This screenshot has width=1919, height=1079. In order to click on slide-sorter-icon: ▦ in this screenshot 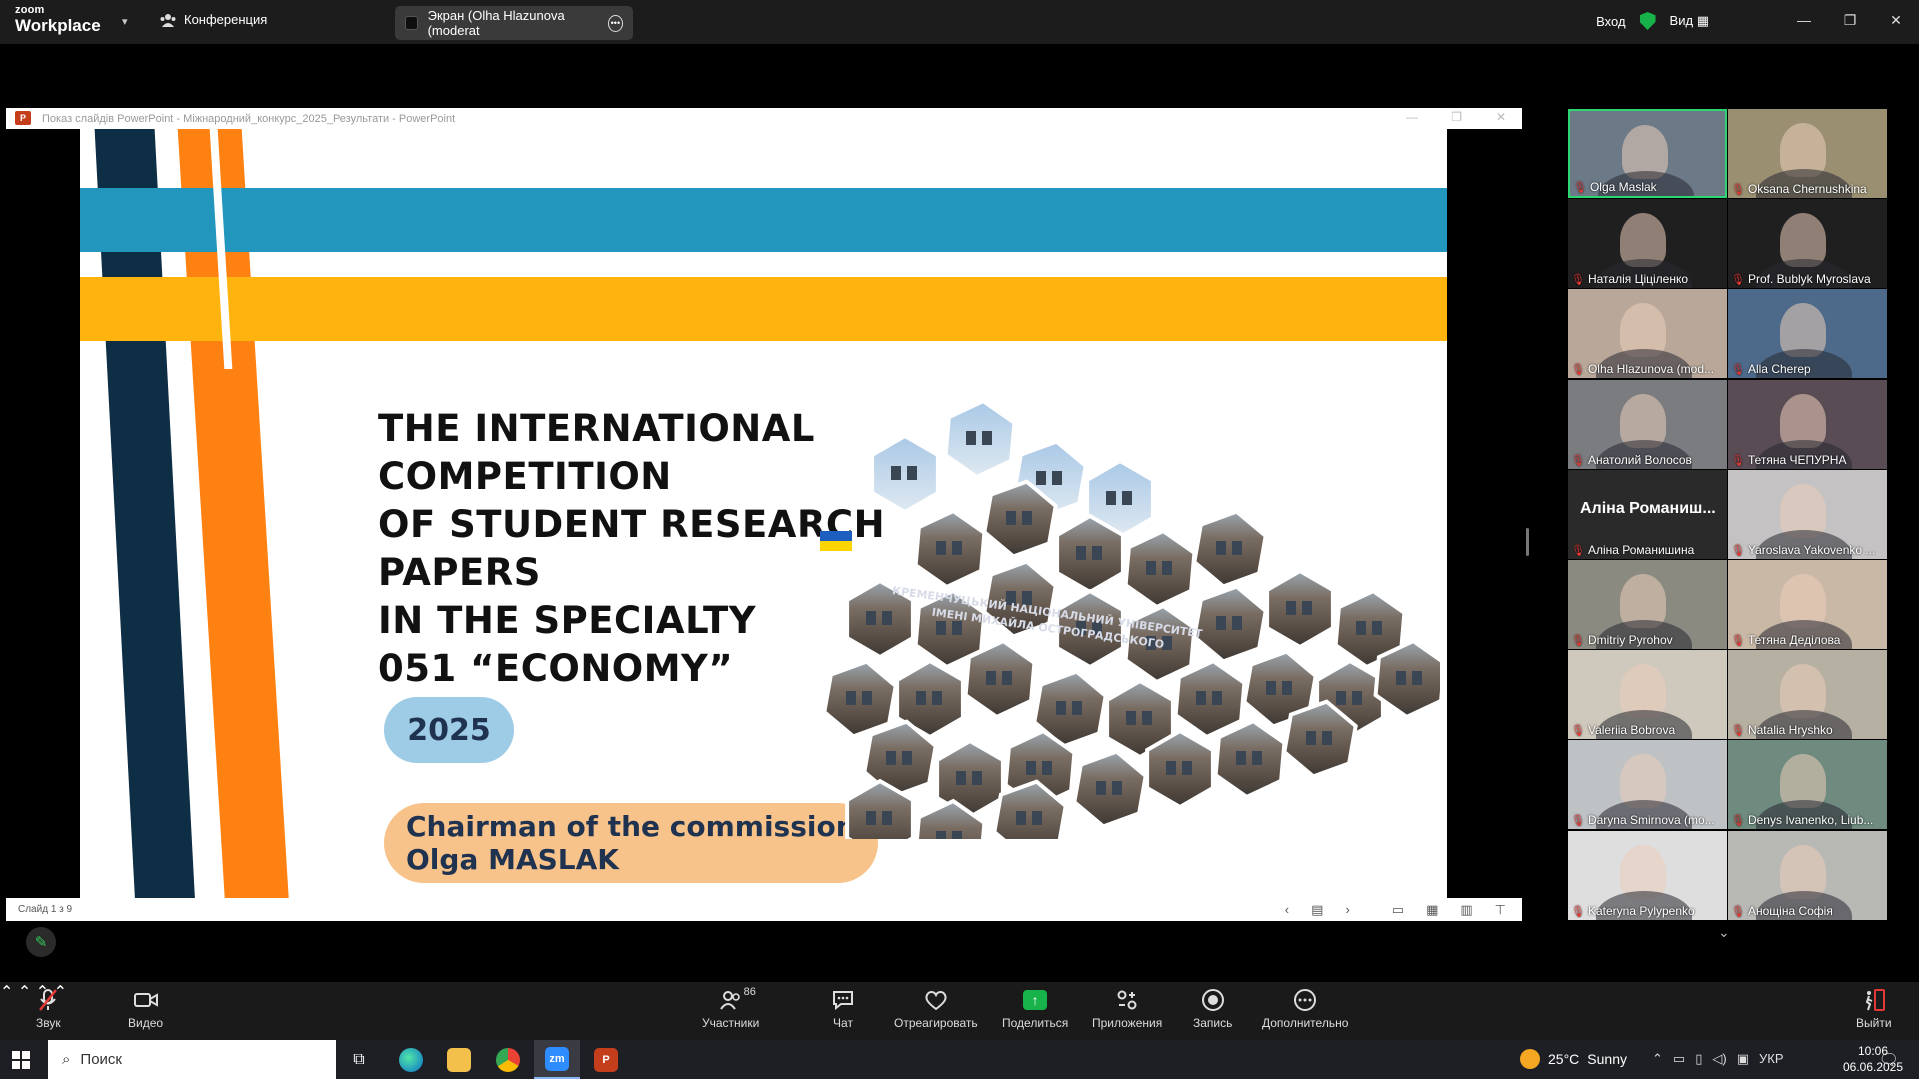, I will do `click(1432, 910)`.